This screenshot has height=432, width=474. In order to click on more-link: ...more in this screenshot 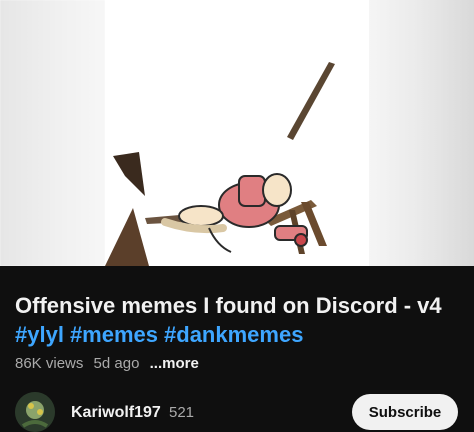, I will do `click(174, 363)`.